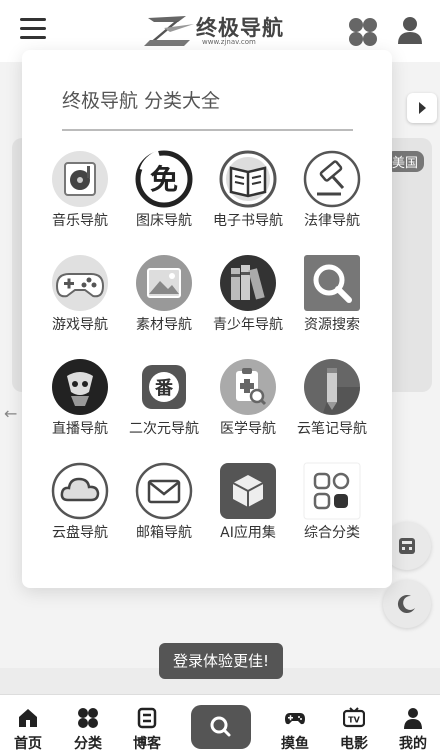 This screenshot has height=754, width=440. I want to click on category-label: 电子书导航, so click(248, 221).